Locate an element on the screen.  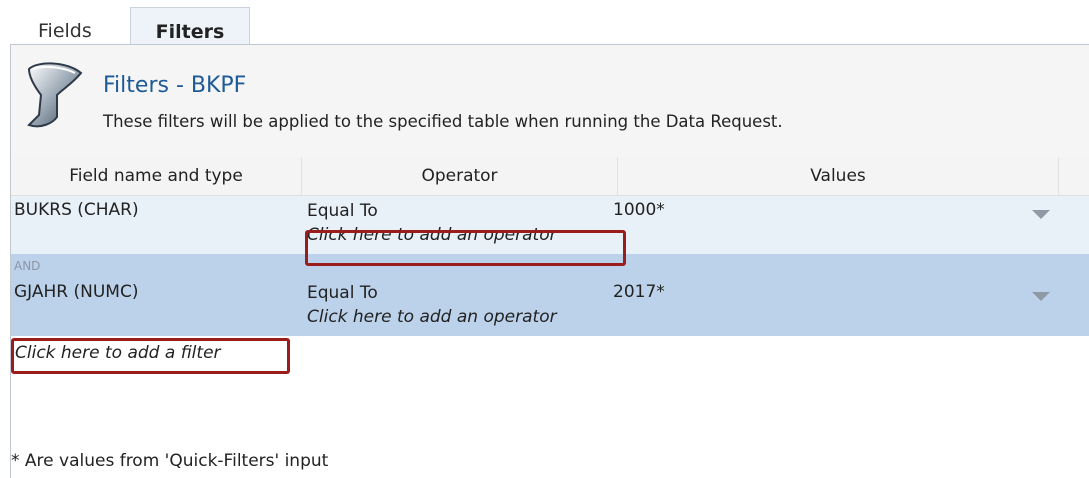
filter-value-cell: 2017* is located at coordinates (639, 292).